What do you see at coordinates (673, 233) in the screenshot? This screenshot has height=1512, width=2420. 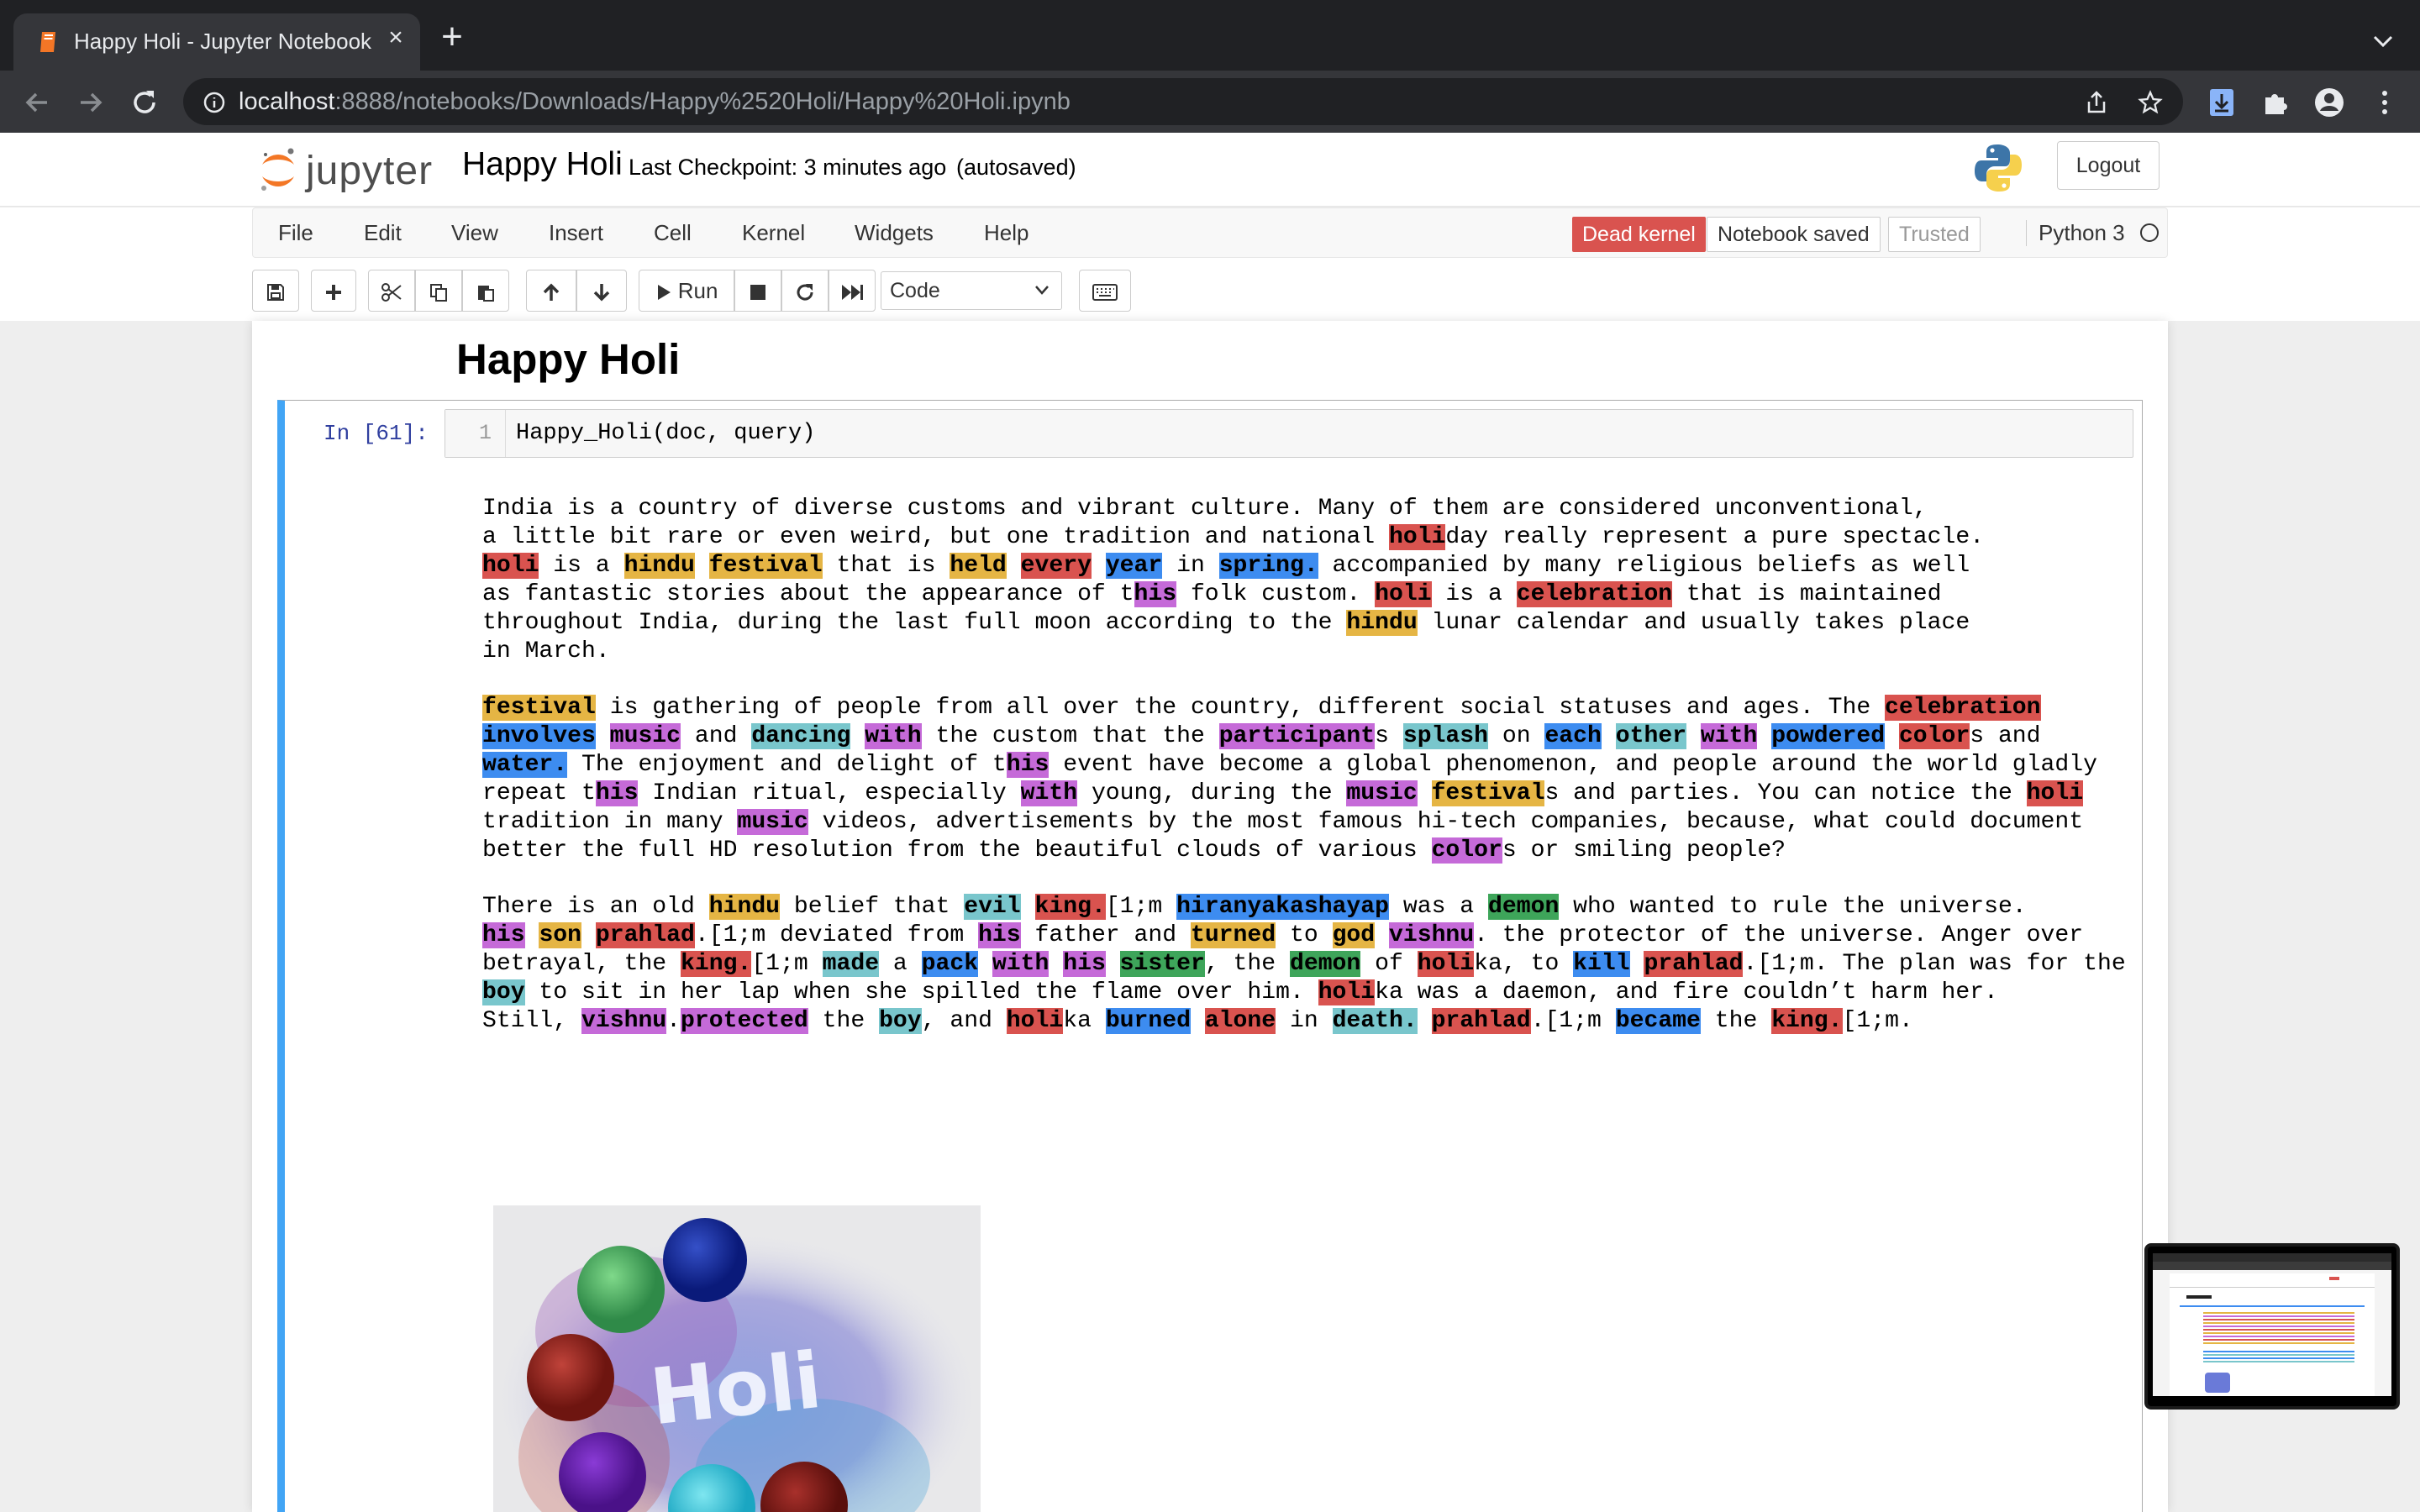 I see `menu-cell: Cell` at bounding box center [673, 233].